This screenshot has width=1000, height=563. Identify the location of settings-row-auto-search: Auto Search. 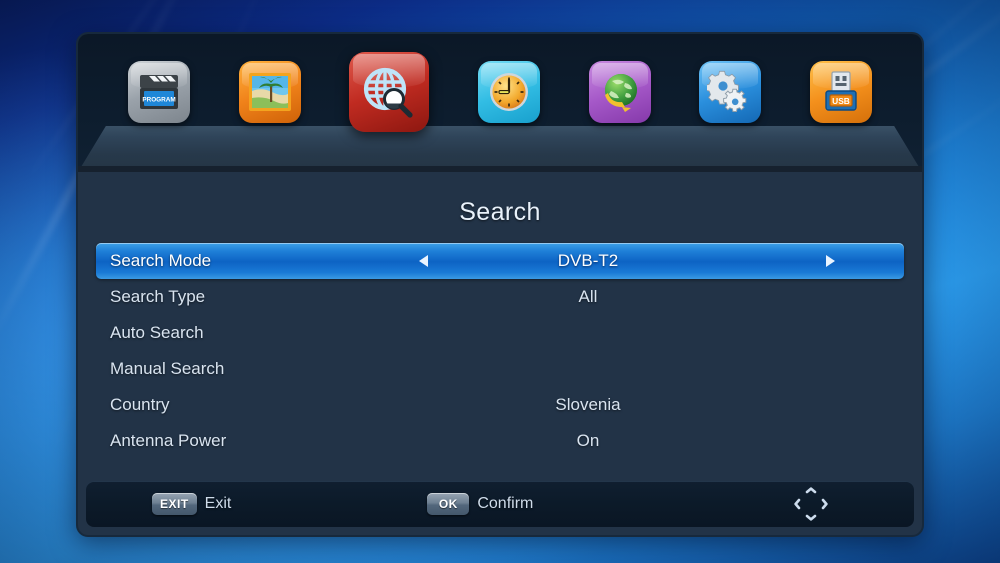
(500, 333).